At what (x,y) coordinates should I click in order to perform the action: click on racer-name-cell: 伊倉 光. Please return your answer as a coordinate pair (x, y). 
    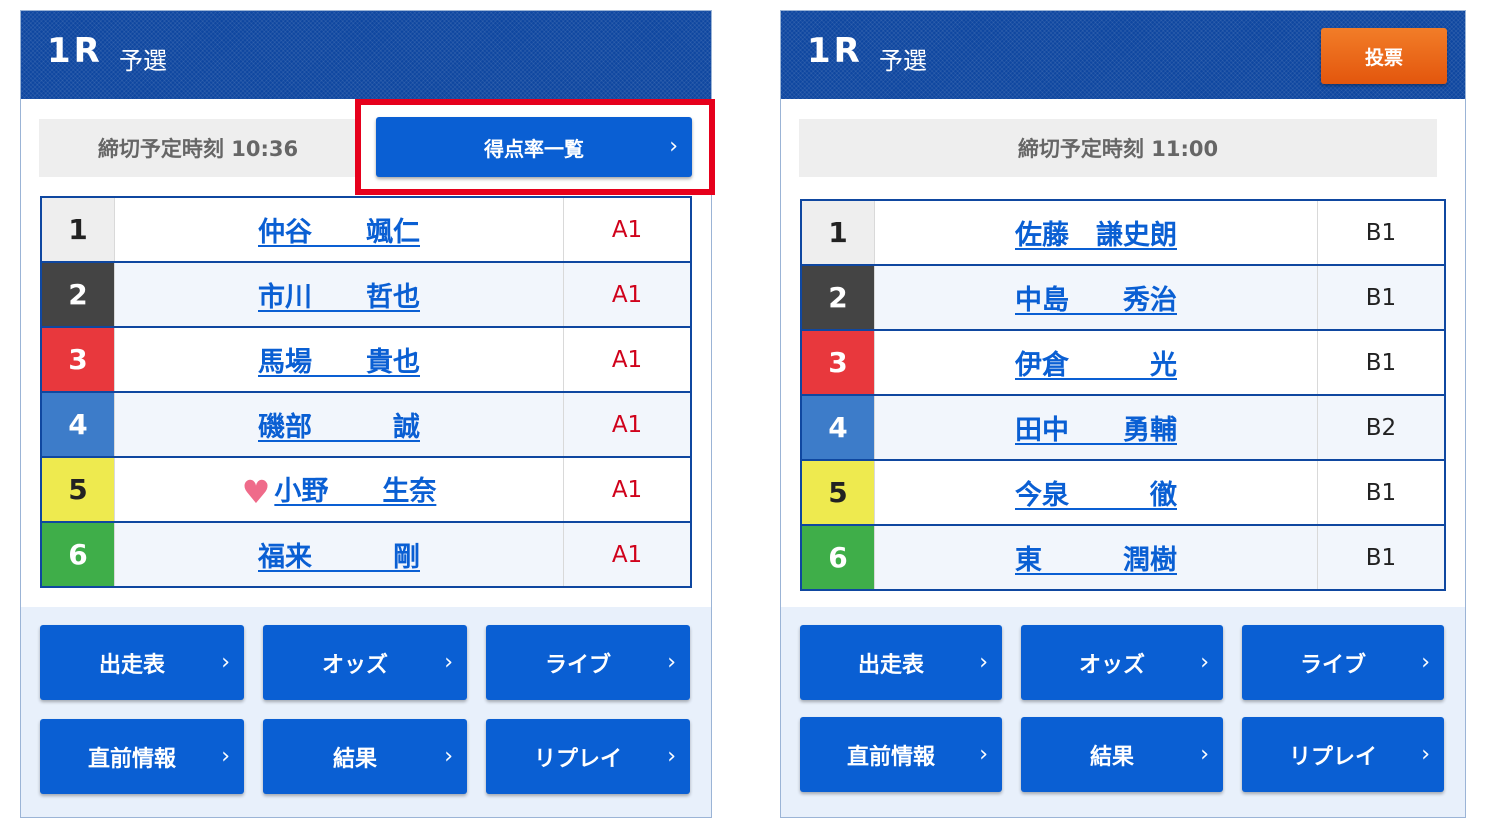
    Looking at the image, I should click on (1096, 362).